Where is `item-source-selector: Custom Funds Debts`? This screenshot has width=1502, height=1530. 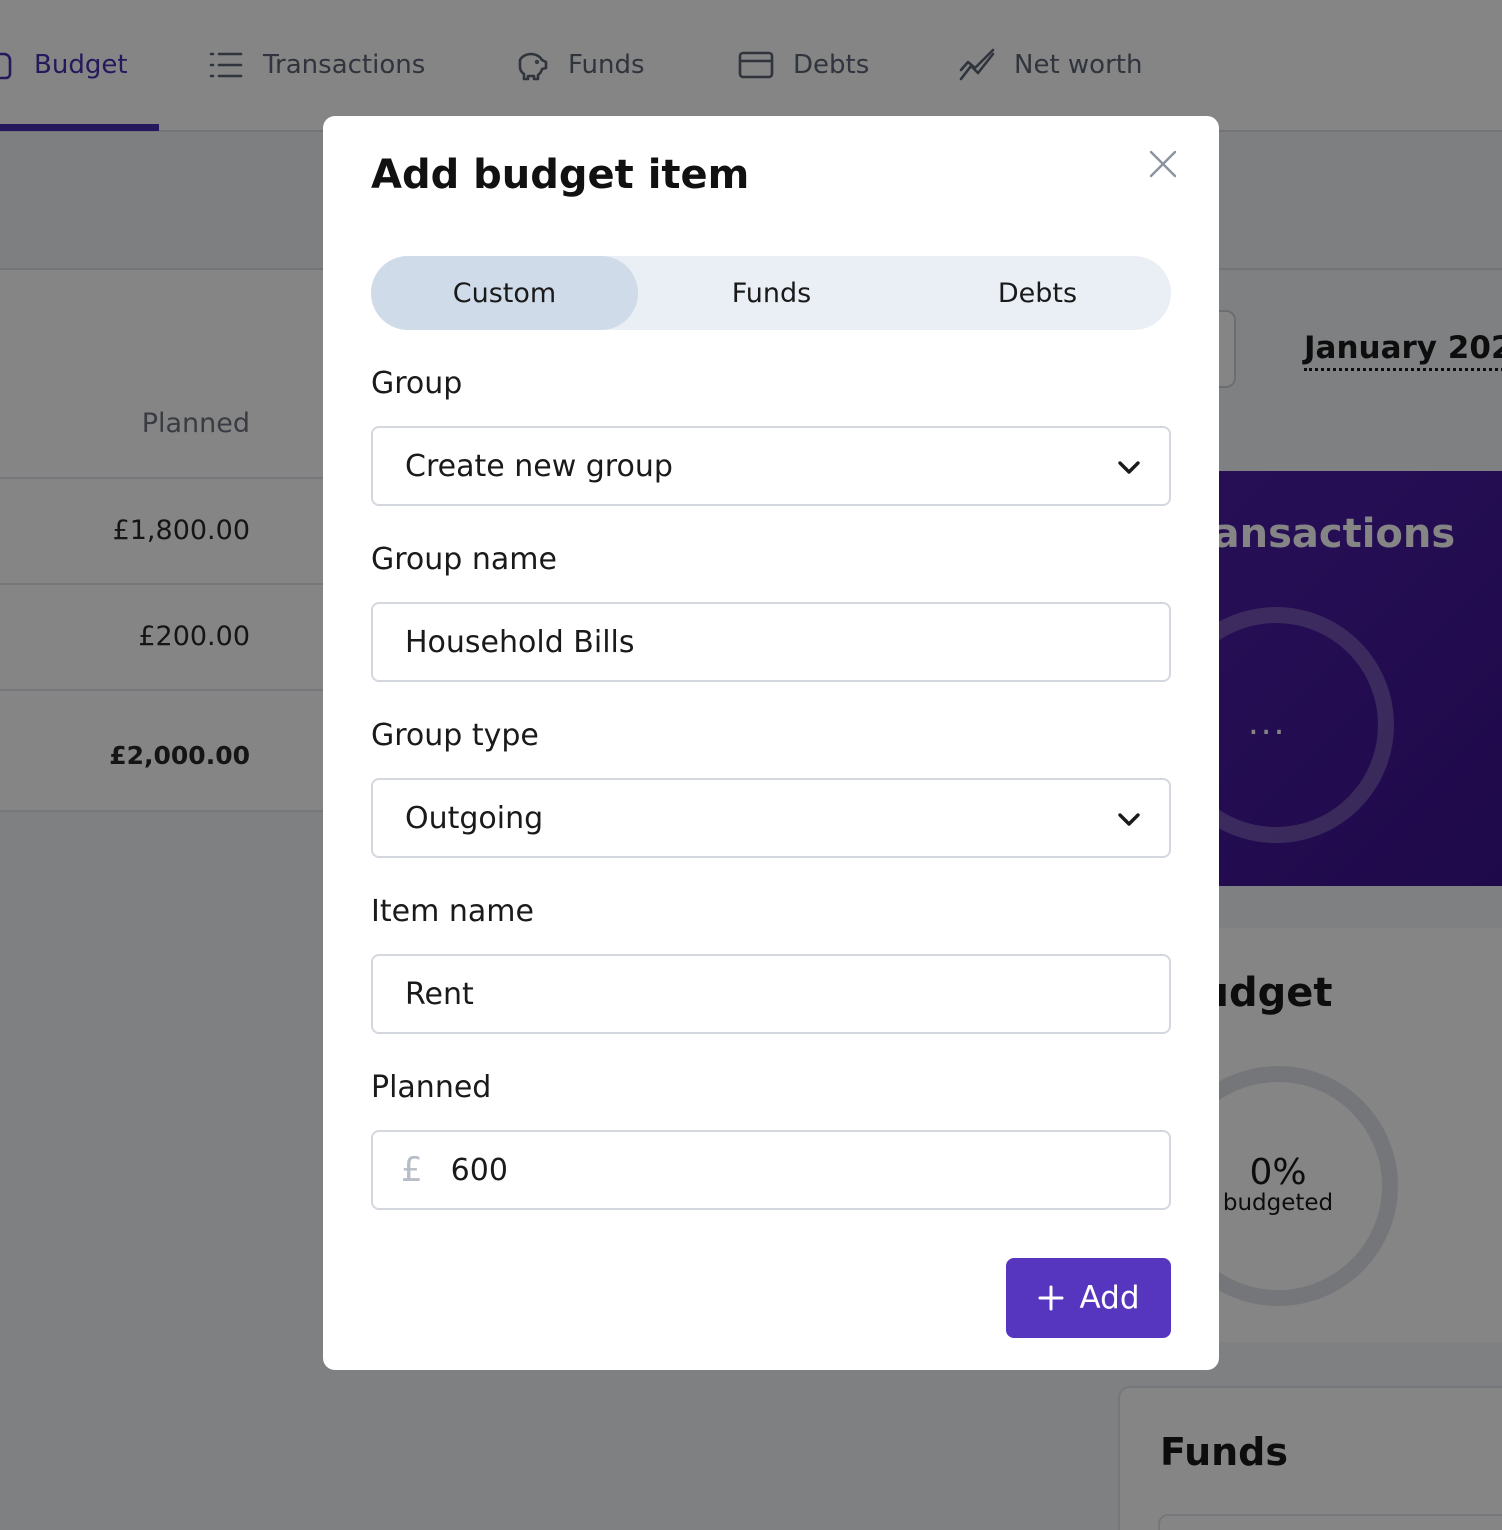
item-source-selector: Custom Funds Debts is located at coordinates (771, 293).